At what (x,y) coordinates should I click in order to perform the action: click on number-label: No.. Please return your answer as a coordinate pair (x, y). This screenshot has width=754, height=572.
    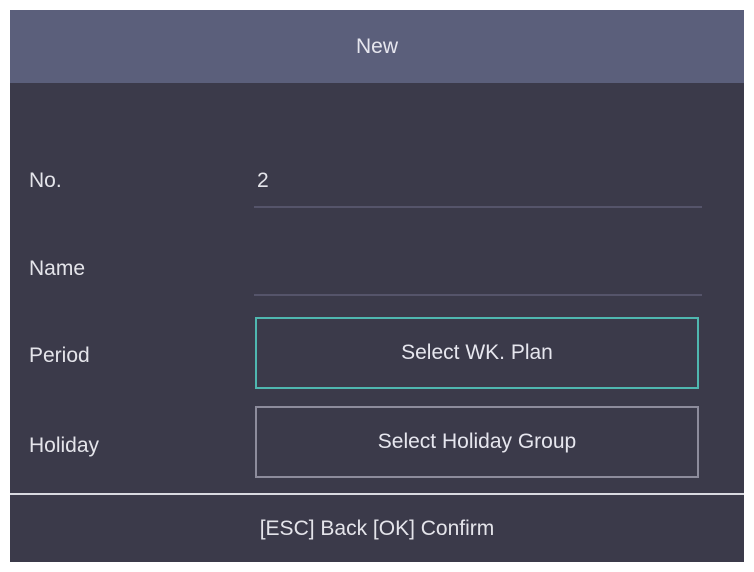
    Looking at the image, I should click on (45, 180).